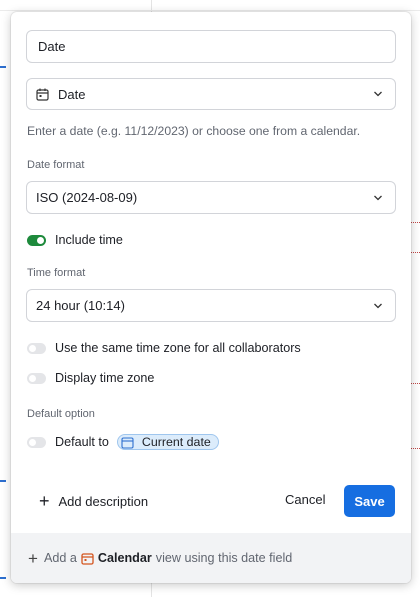 This screenshot has width=420, height=597. What do you see at coordinates (60, 558) in the screenshot?
I see `footer-prefix: Add a` at bounding box center [60, 558].